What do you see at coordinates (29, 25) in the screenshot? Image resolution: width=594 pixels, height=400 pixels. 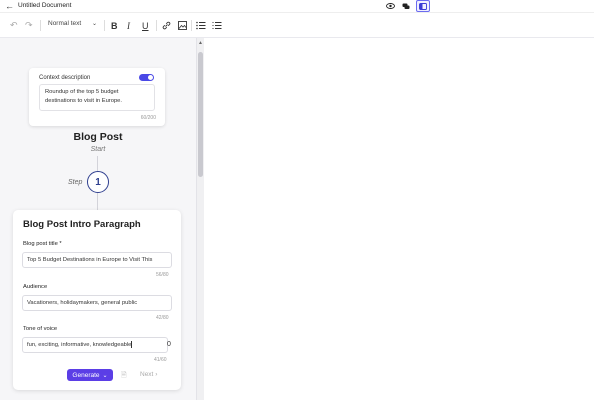 I see `redo-icon: ↷` at bounding box center [29, 25].